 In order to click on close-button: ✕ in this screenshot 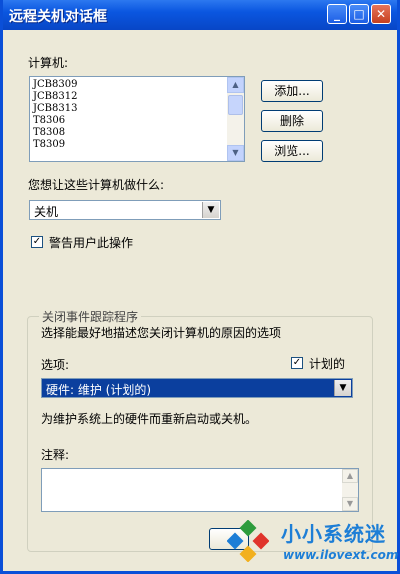, I will do `click(381, 14)`.